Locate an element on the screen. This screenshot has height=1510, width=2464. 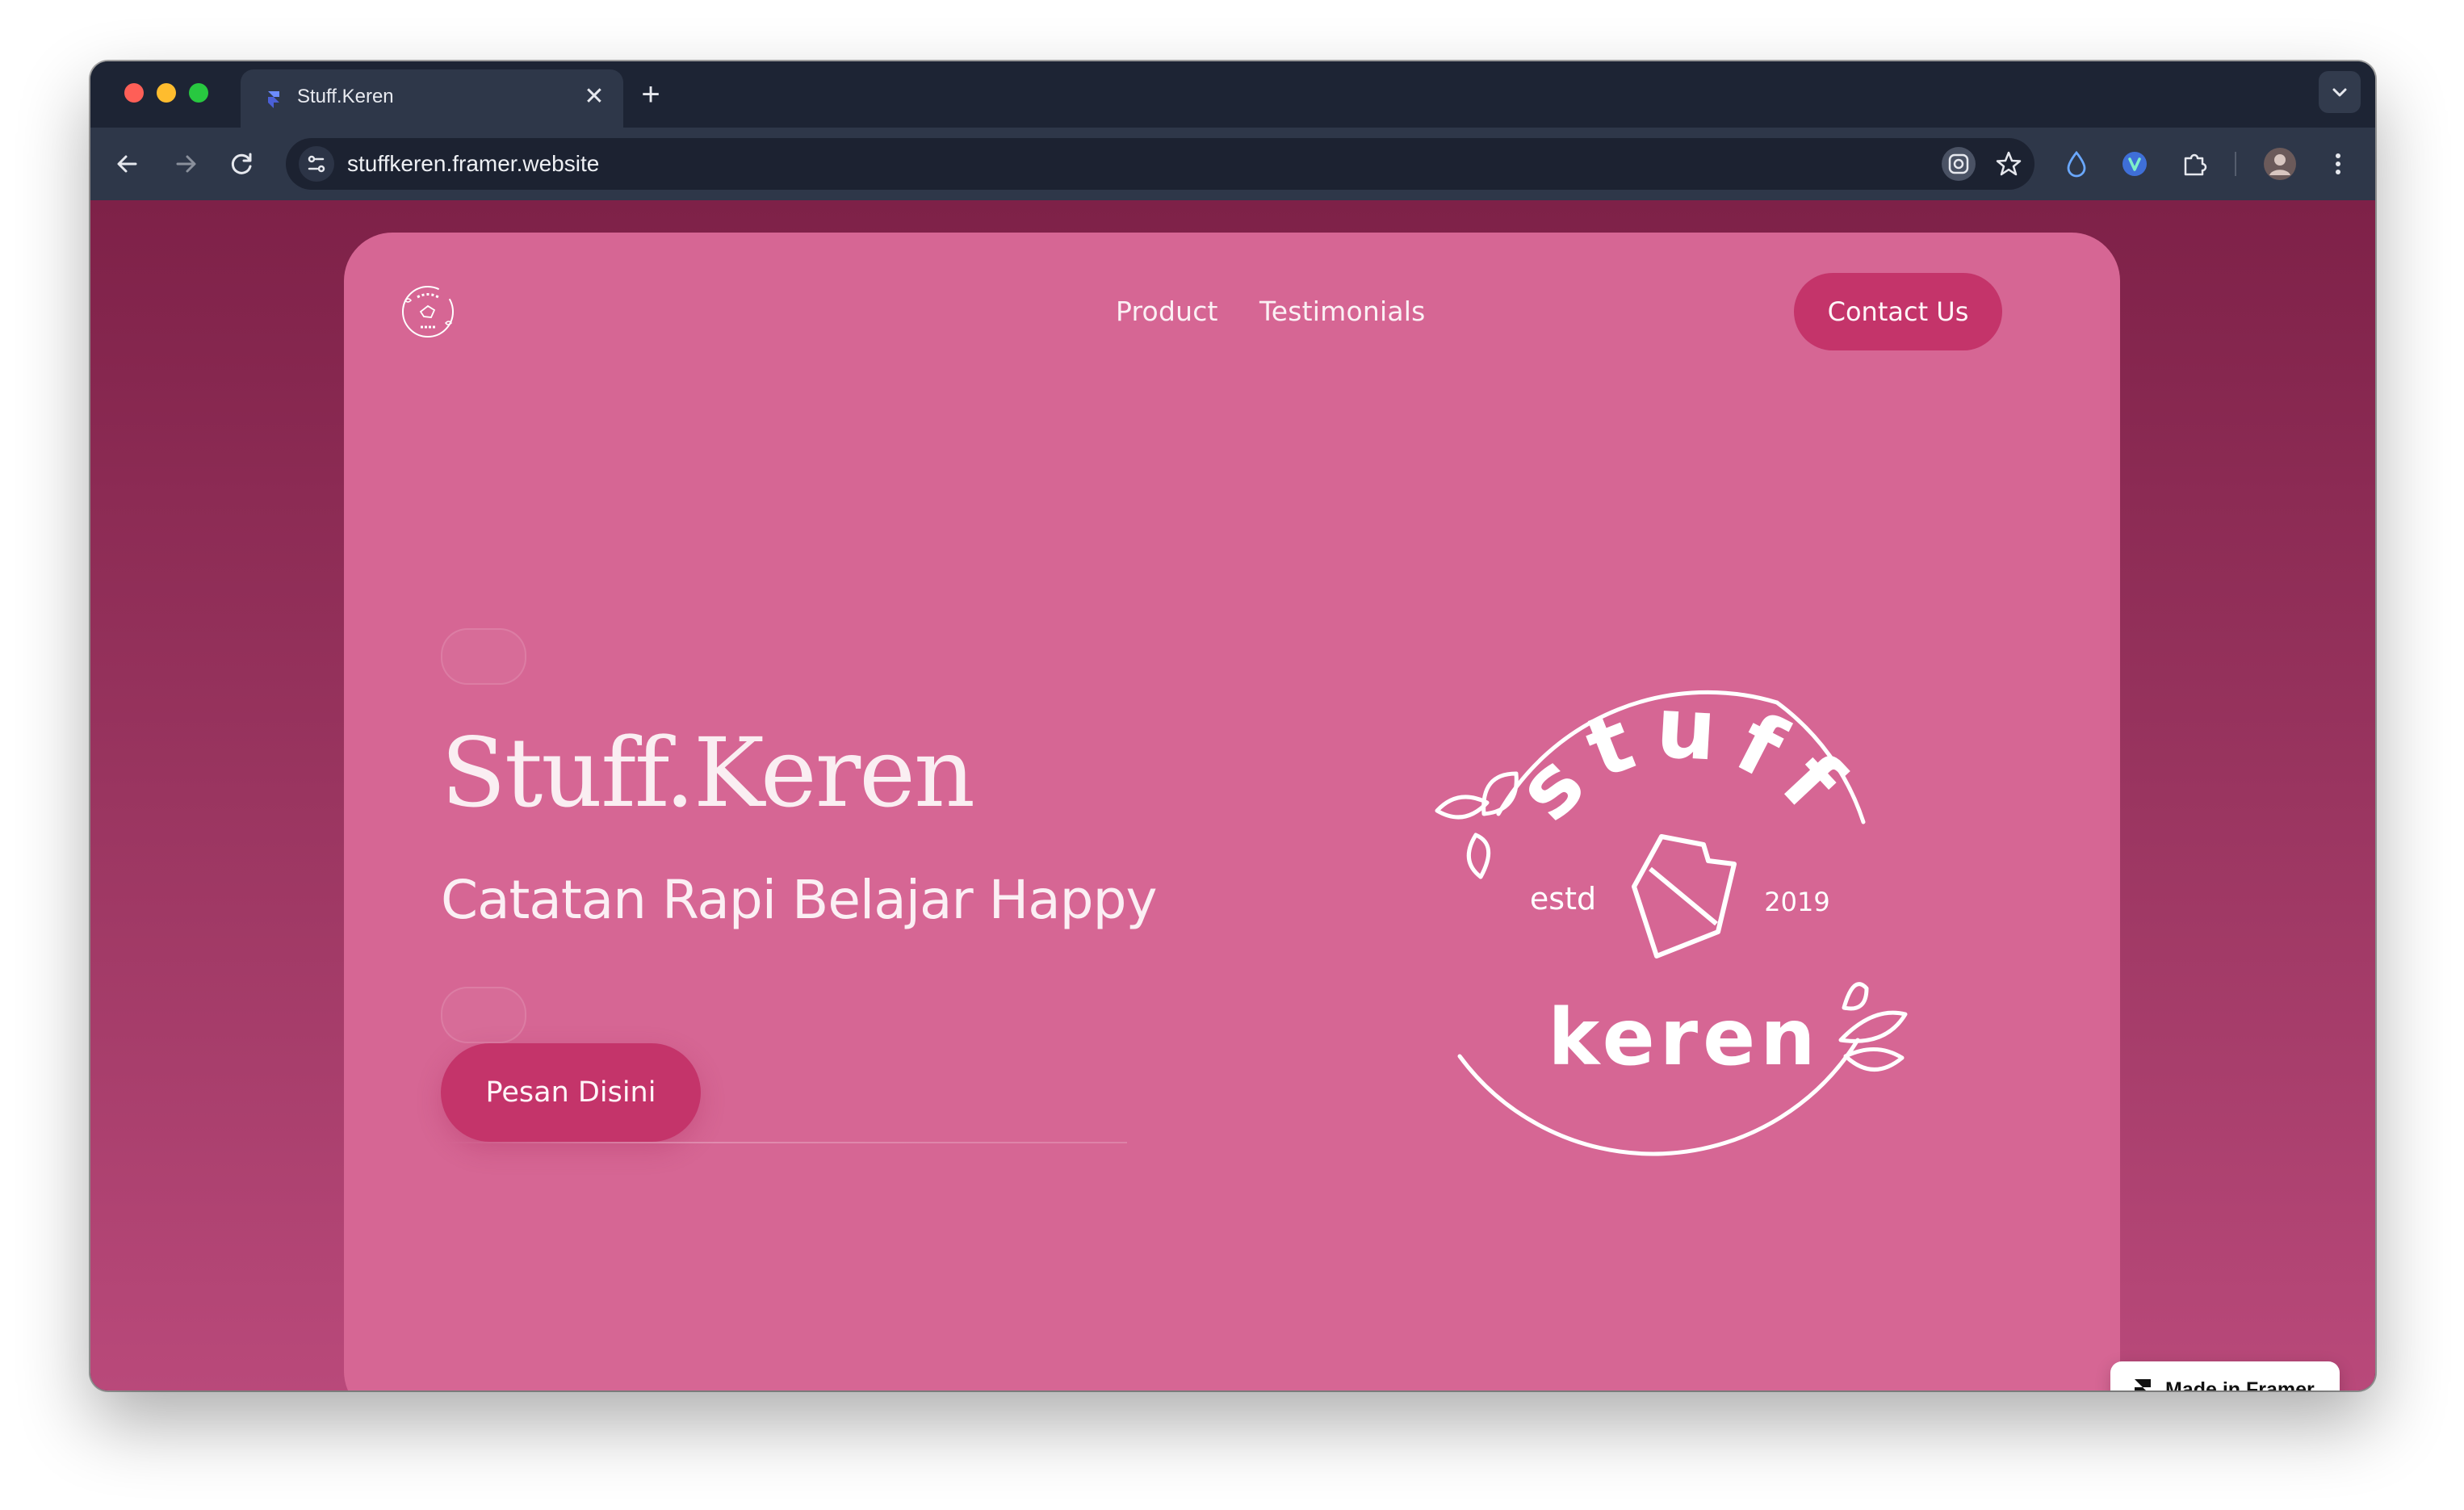
svg-text: stuff is located at coordinates (1684, 759).